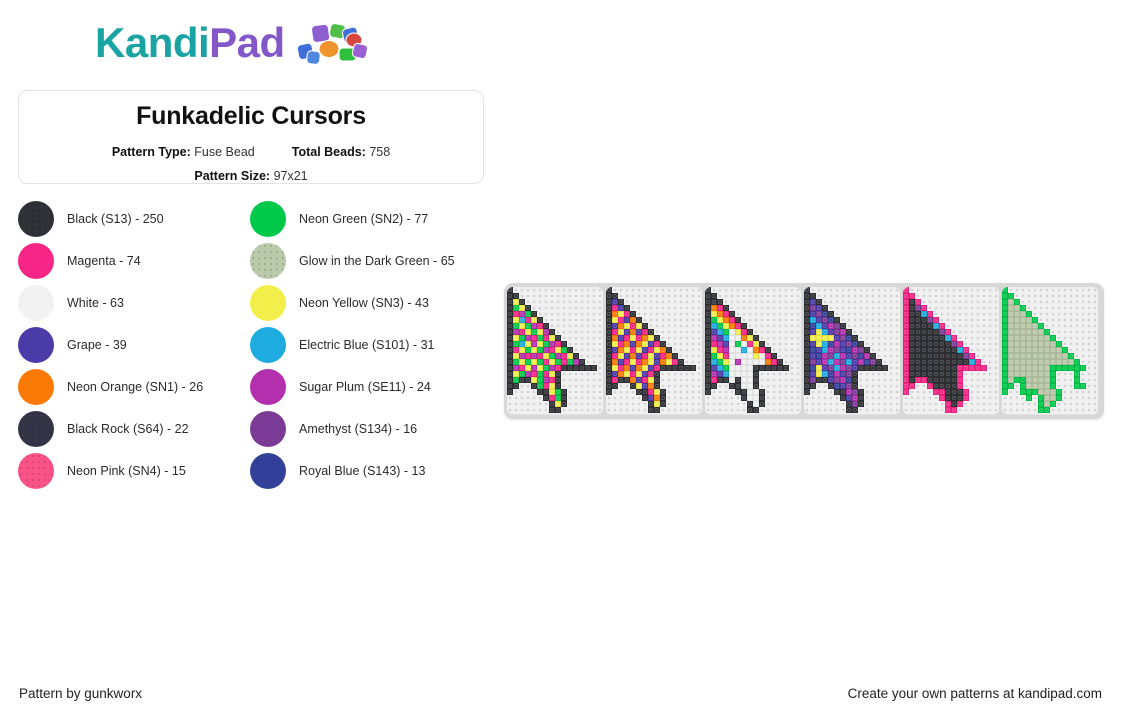  Describe the element at coordinates (362, 471) in the screenshot. I see `legend-item-label: Royal Blue (S143) - 13` at that location.